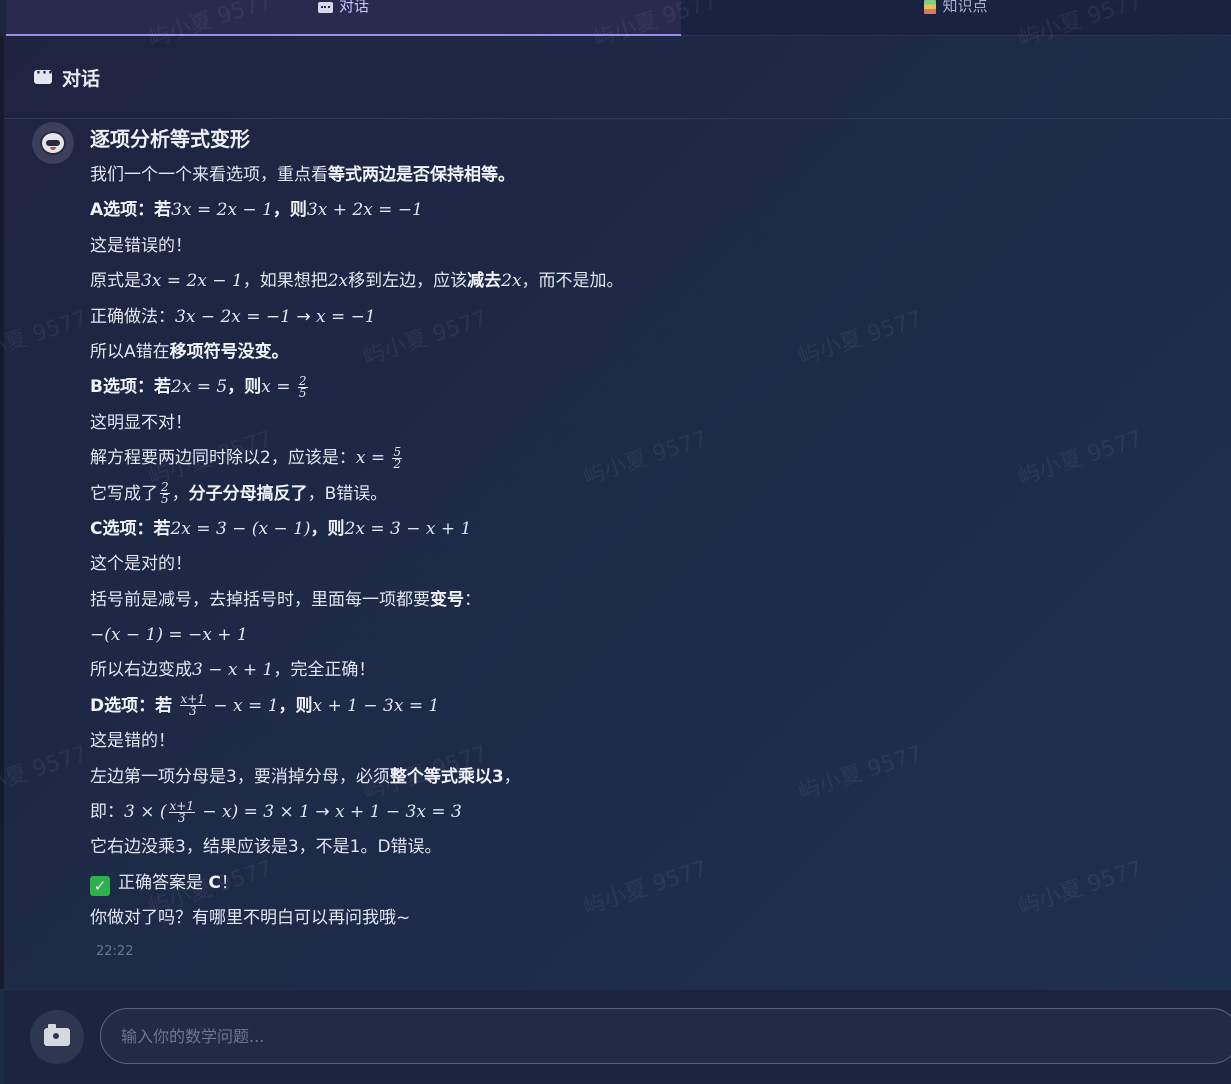 This screenshot has width=1231, height=1084. What do you see at coordinates (141, 670) in the screenshot?
I see `text: 所以右边变成` at bounding box center [141, 670].